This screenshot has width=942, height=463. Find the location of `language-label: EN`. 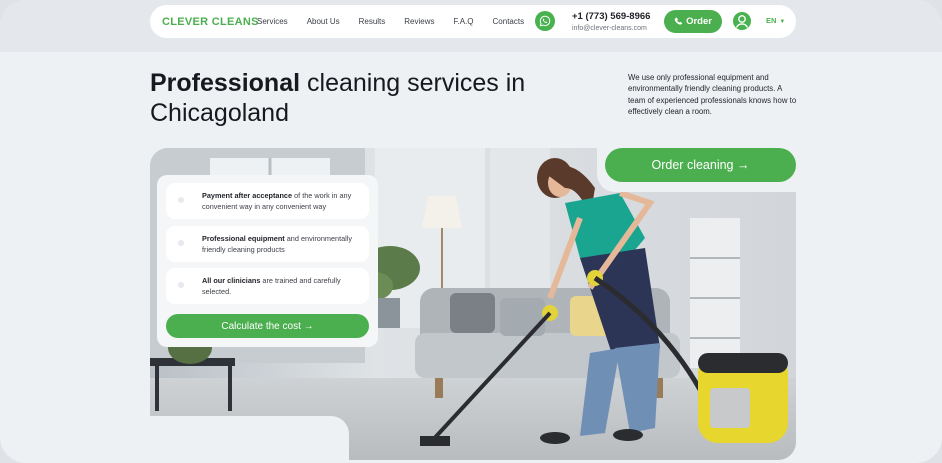

language-label: EN is located at coordinates (771, 20).